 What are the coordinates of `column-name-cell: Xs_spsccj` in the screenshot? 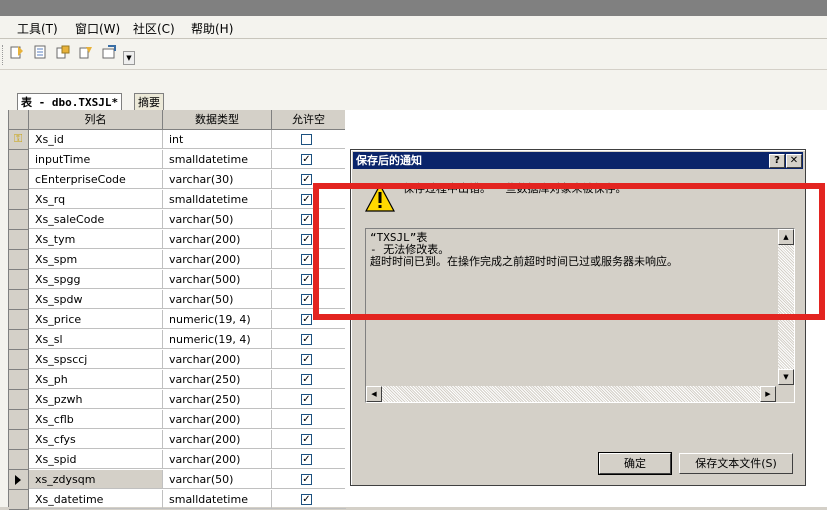 It's located at (96, 359).